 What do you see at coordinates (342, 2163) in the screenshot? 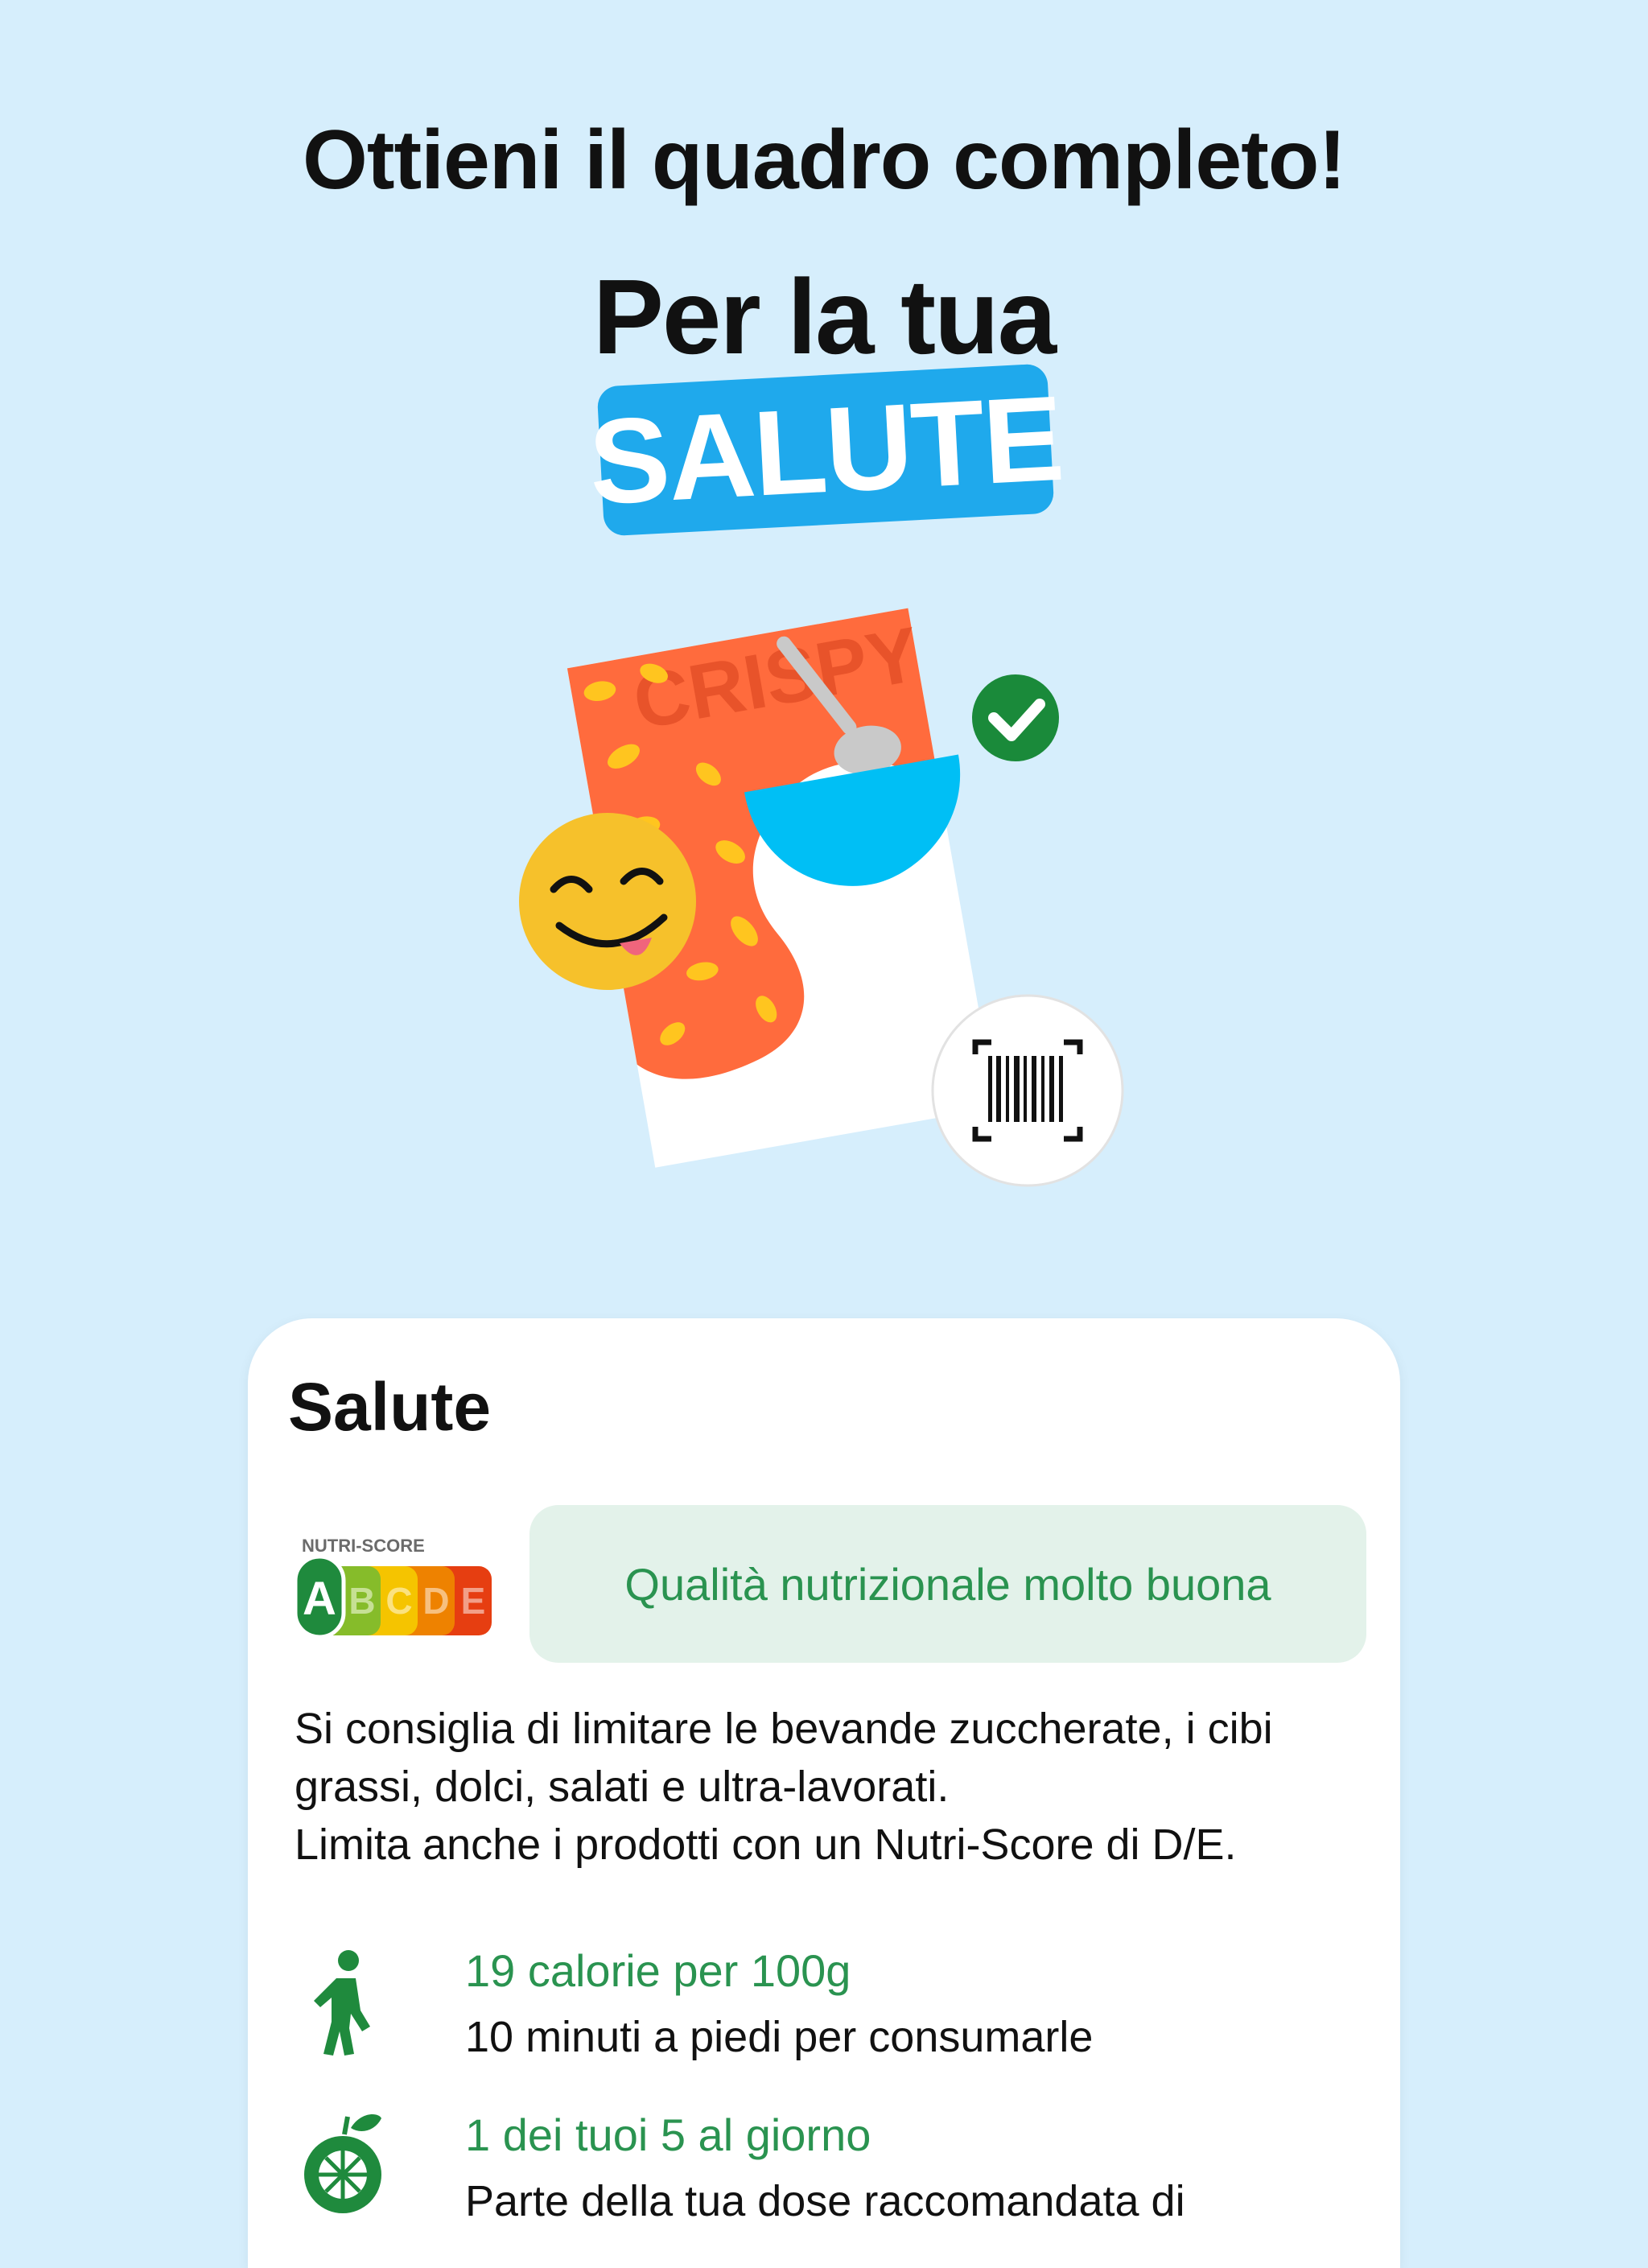
I see `citrus-fruit-icon` at bounding box center [342, 2163].